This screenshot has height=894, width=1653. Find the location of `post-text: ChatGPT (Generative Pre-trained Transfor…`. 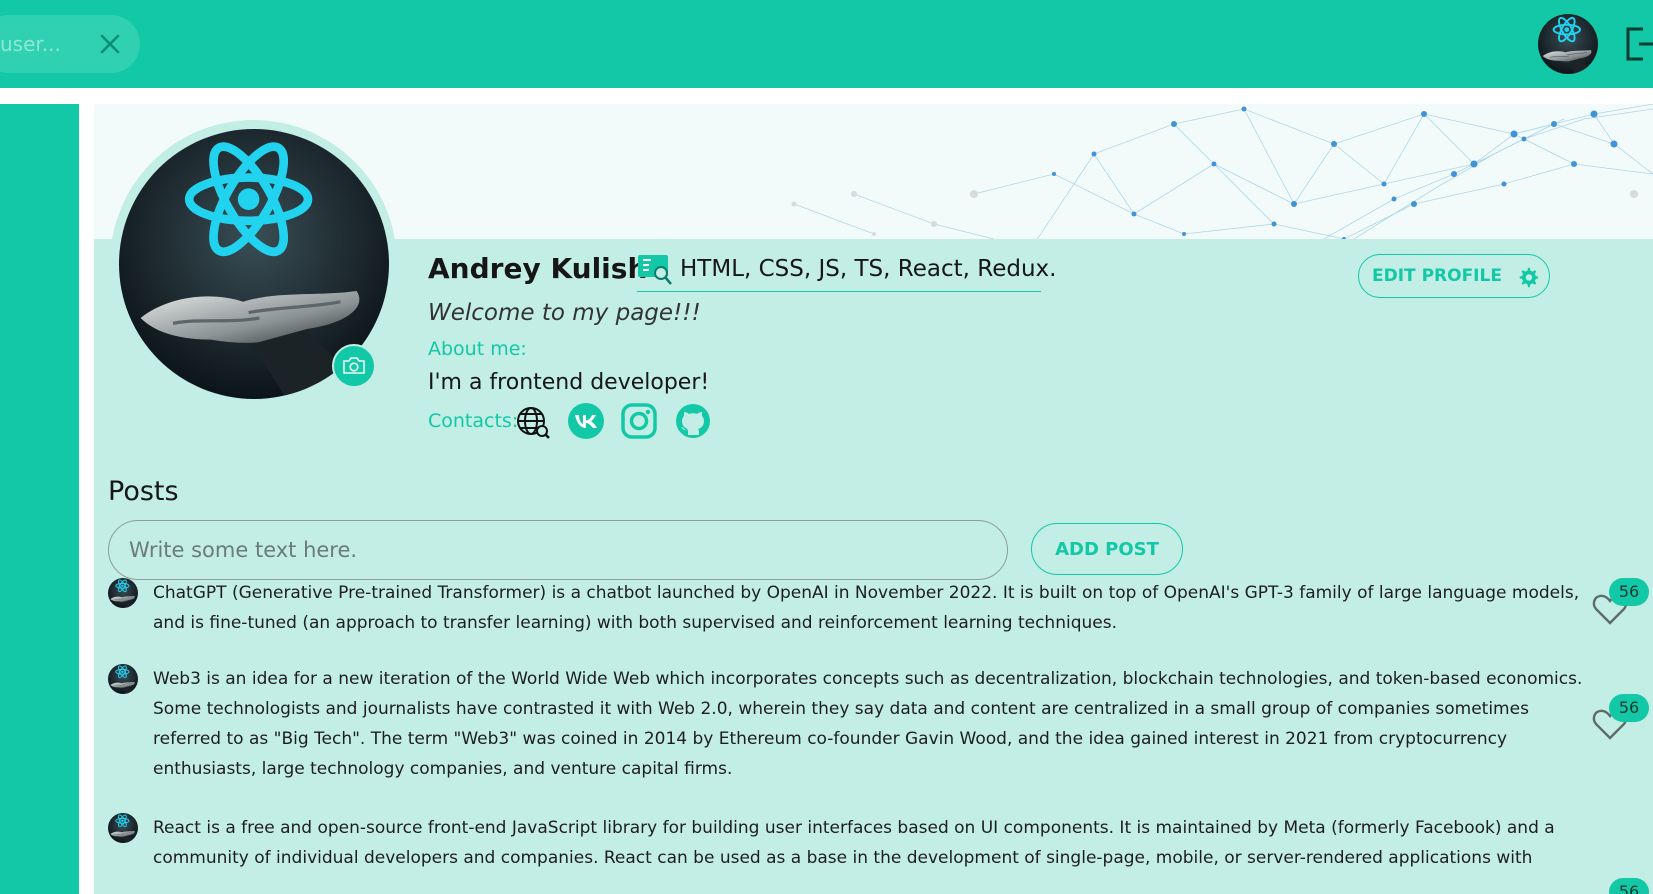

post-text: ChatGPT (Generative Pre-trained Transfor… is located at coordinates (866, 608).